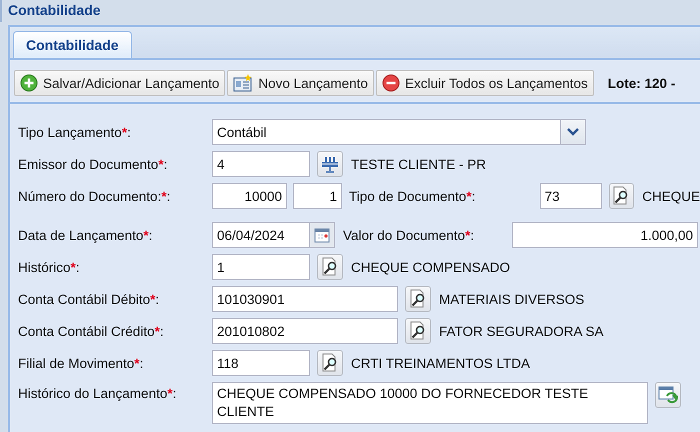  What do you see at coordinates (418, 164) in the screenshot?
I see `lookup-description: TESTE CLIENTE - PR` at bounding box center [418, 164].